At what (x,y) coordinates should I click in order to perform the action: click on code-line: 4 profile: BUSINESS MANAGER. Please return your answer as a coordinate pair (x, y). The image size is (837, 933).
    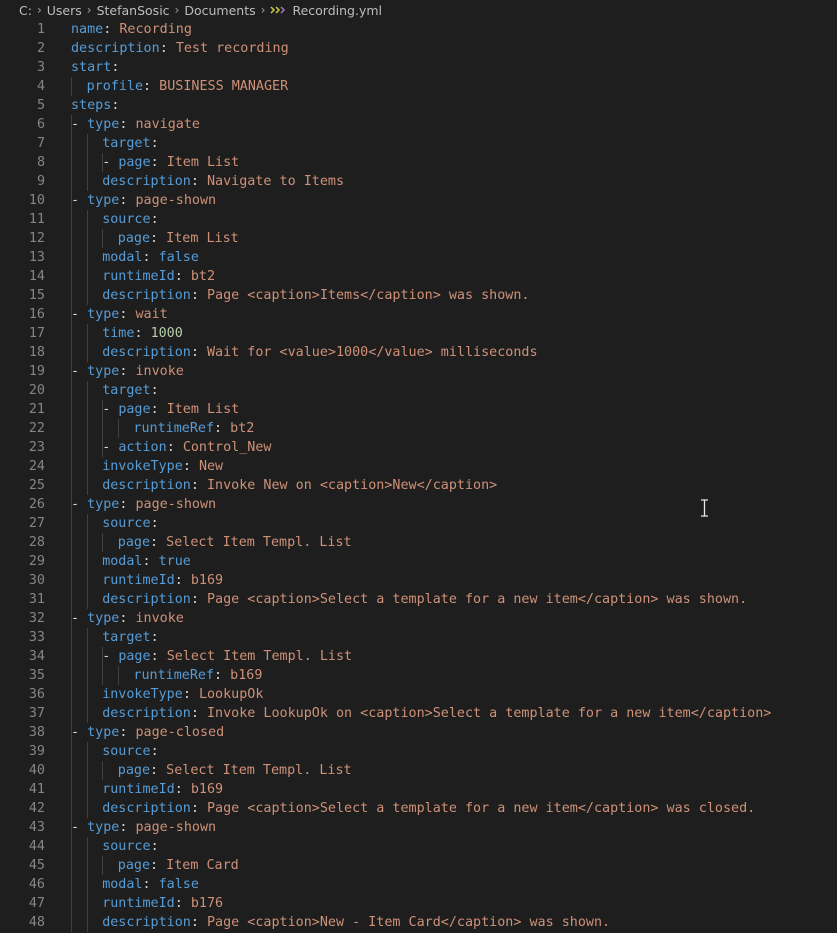
    Looking at the image, I should click on (418, 86).